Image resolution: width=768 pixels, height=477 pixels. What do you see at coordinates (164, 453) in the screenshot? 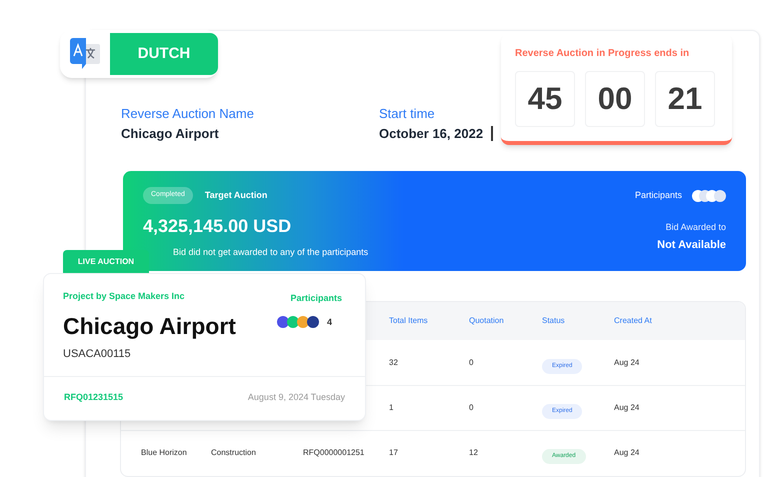
I see `table-cell-text: Blue Horizon` at bounding box center [164, 453].